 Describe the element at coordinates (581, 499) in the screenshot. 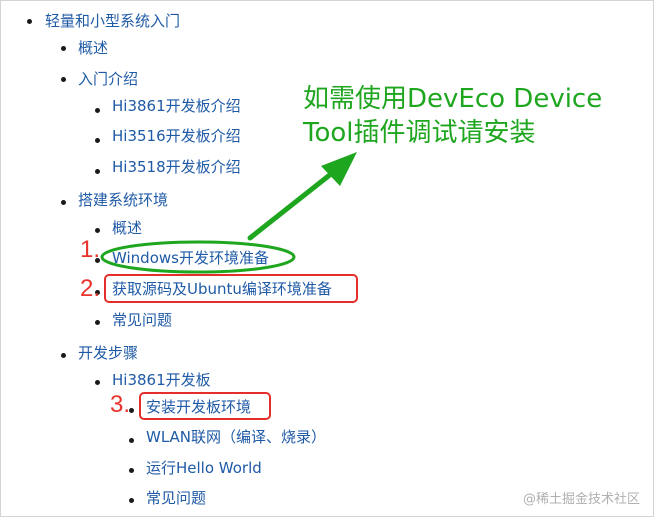

I see `watermark: @稀土掘金技术社区` at that location.